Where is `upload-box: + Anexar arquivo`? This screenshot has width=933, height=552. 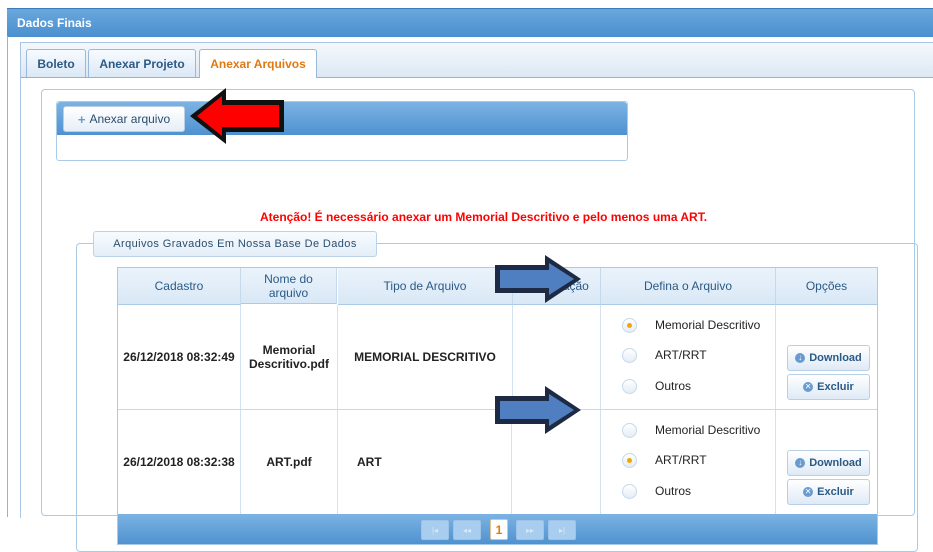
upload-box: + Anexar arquivo is located at coordinates (342, 131).